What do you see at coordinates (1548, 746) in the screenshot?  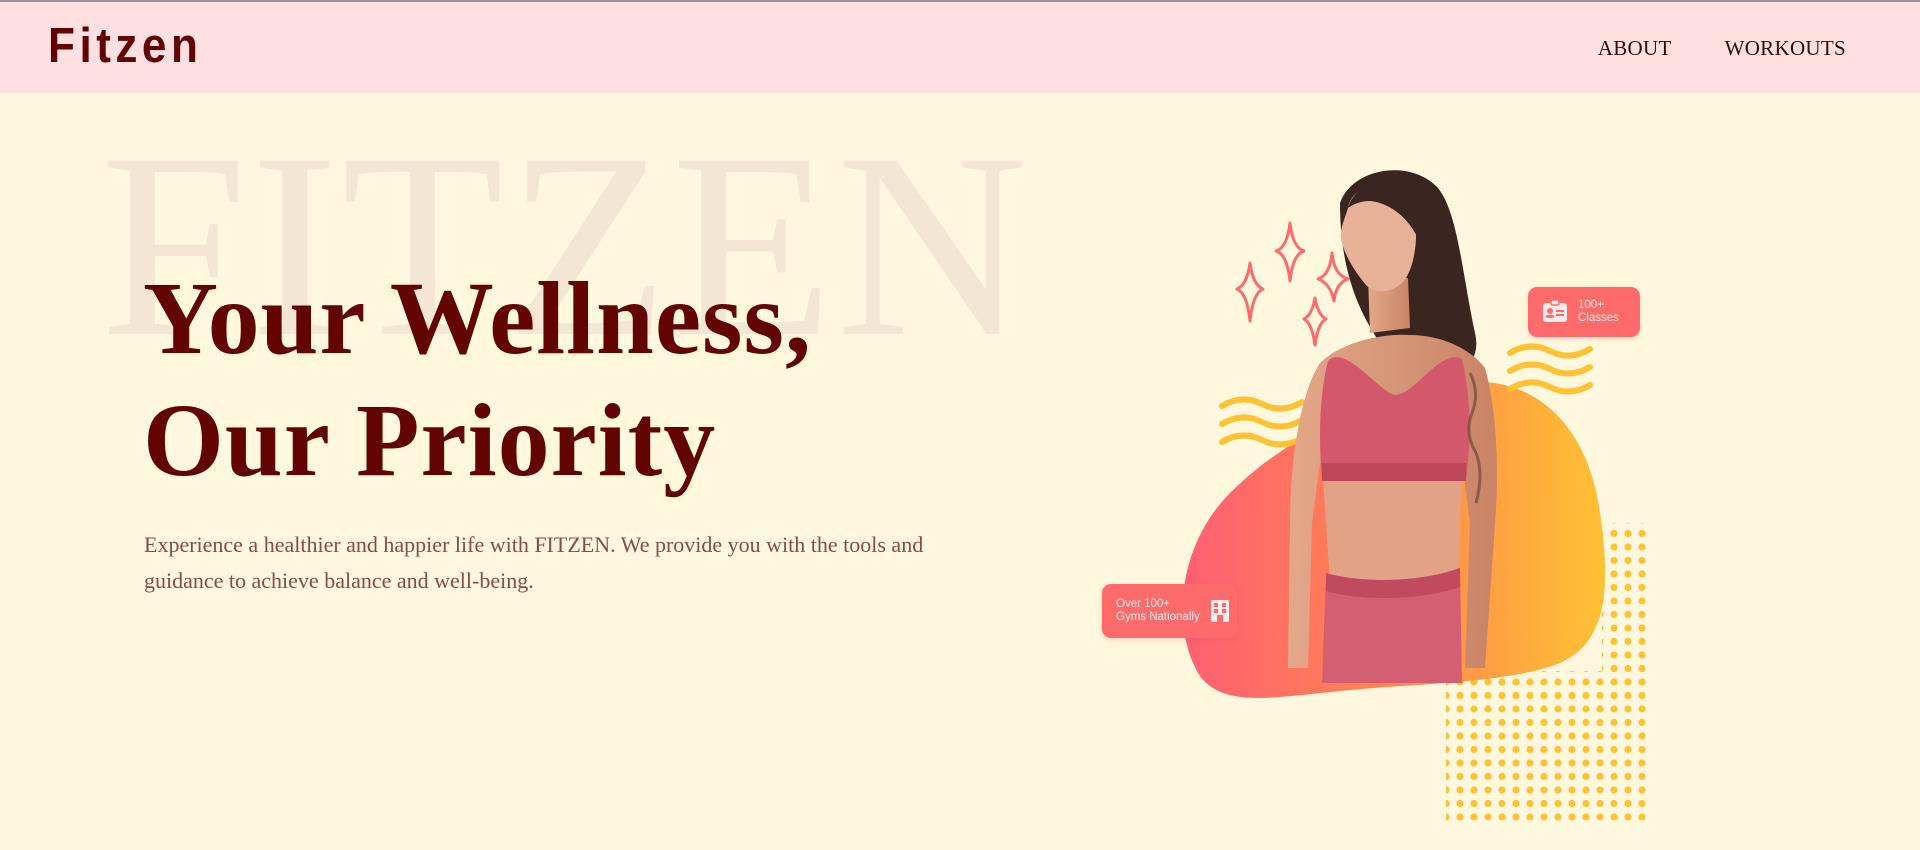 I see `dot-pattern-horizontal` at bounding box center [1548, 746].